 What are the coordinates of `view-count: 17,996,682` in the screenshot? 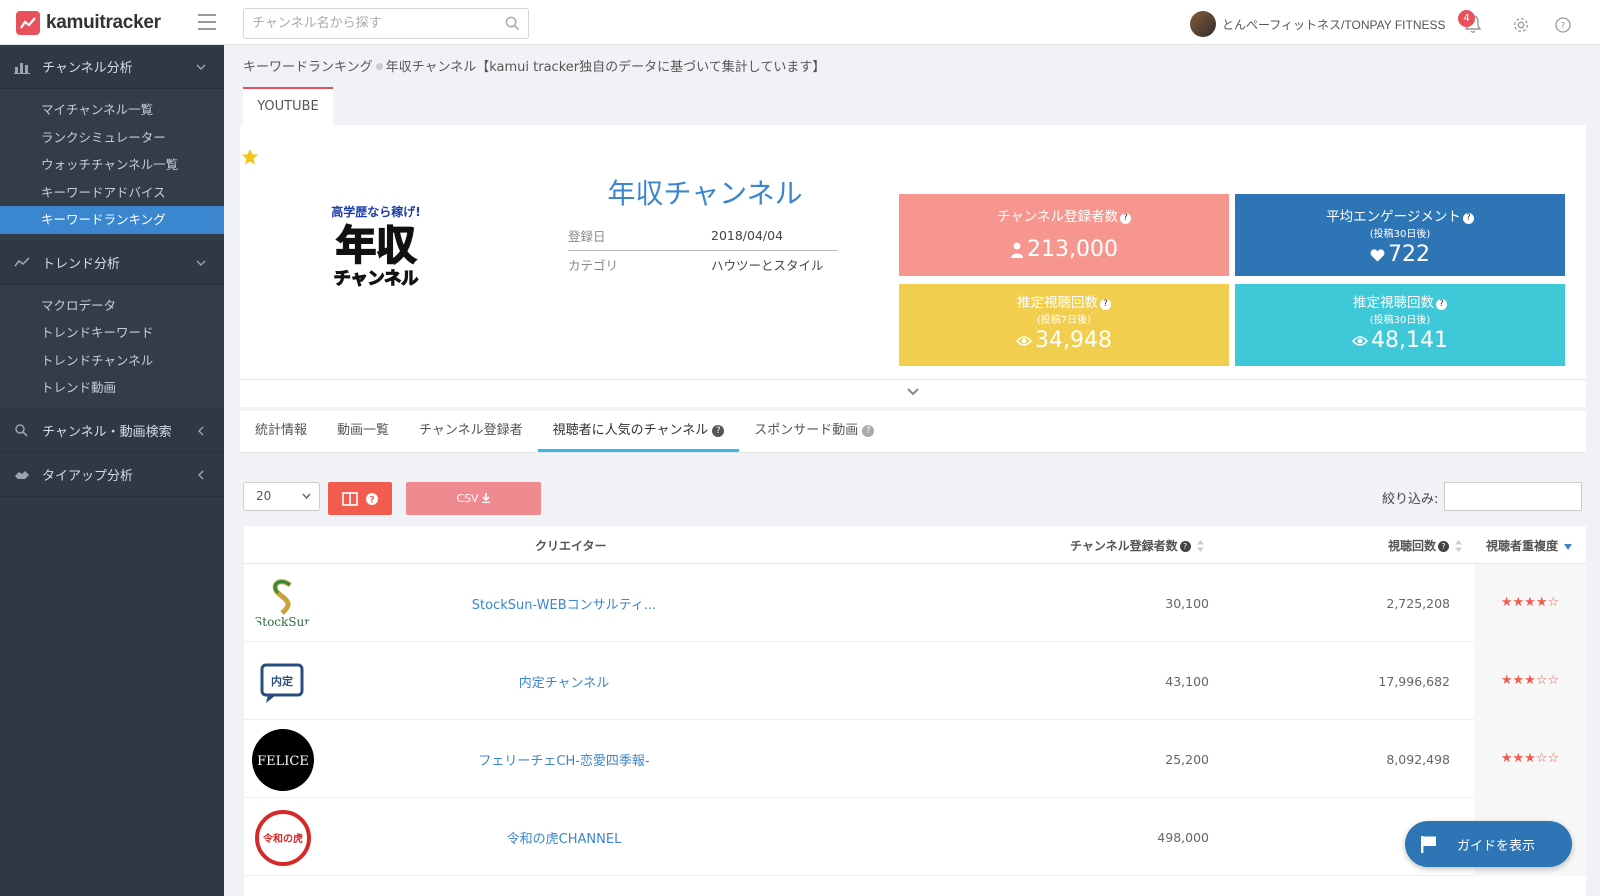 It's located at (1414, 681).